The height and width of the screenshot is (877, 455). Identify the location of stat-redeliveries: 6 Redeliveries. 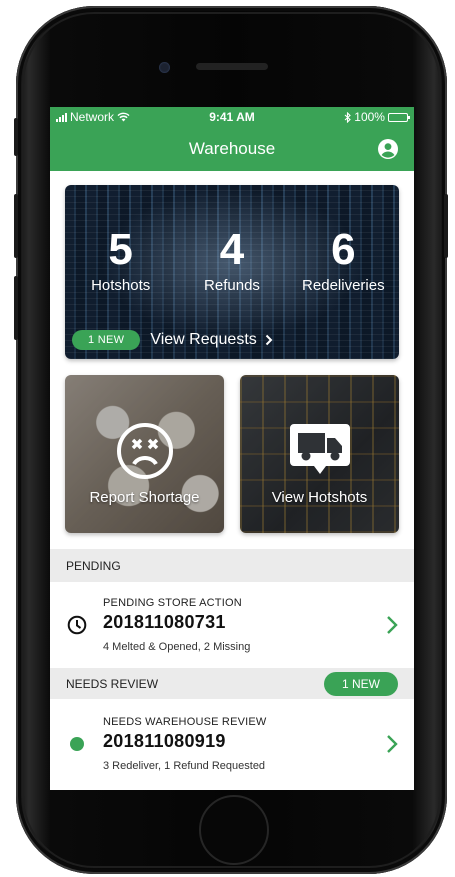
(343, 260).